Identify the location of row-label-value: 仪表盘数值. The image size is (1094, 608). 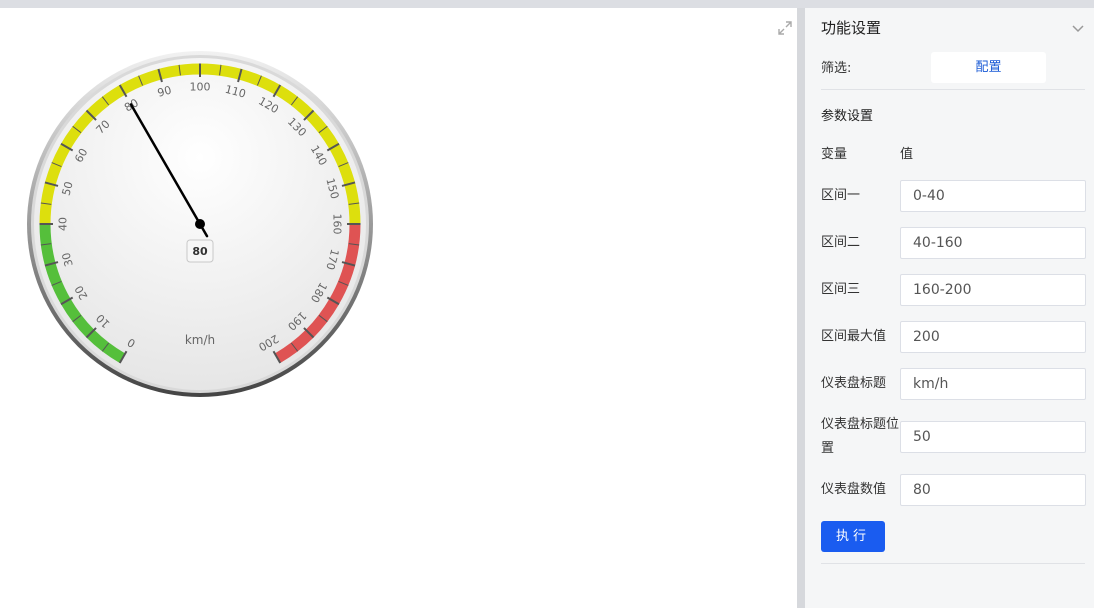
(854, 489).